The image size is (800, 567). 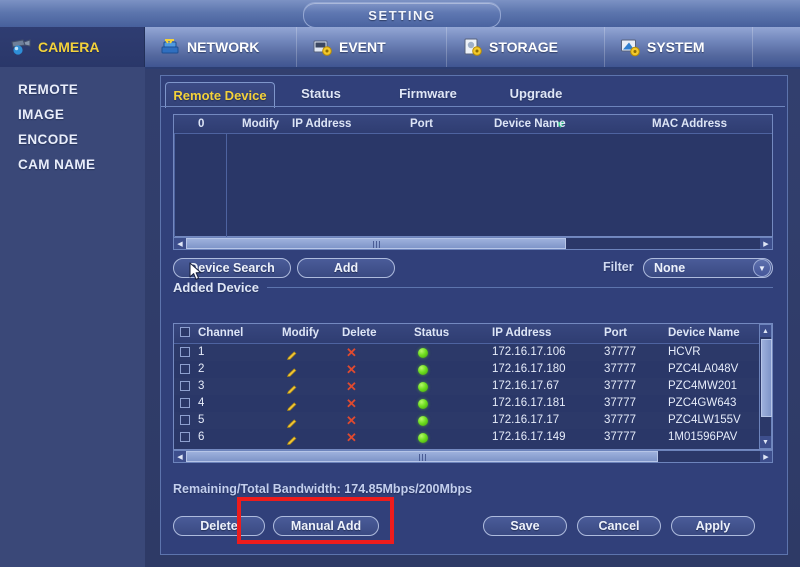 What do you see at coordinates (473, 352) in the screenshot?
I see `table-row: 1 ✕ 172.16.17.106 37777 HCVR` at bounding box center [473, 352].